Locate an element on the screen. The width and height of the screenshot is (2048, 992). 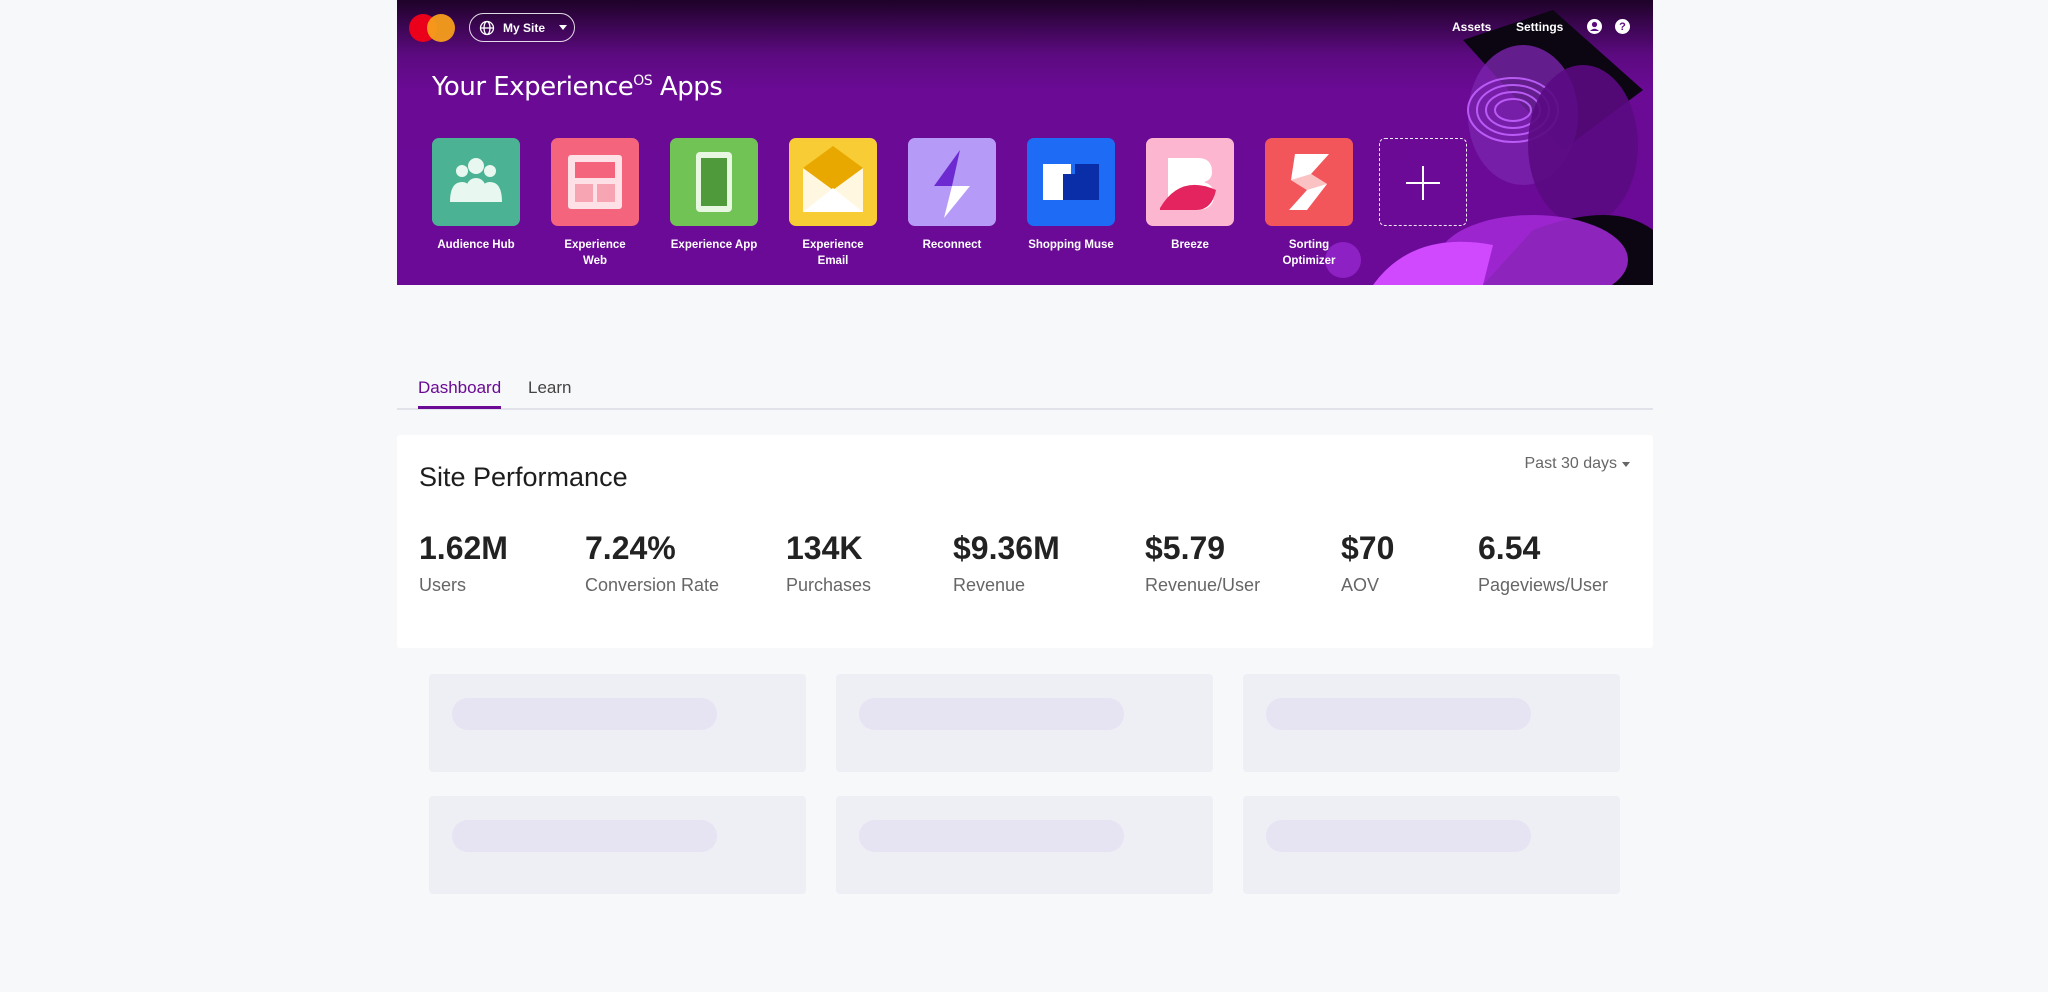
metric-value: $9.36M is located at coordinates (1006, 548).